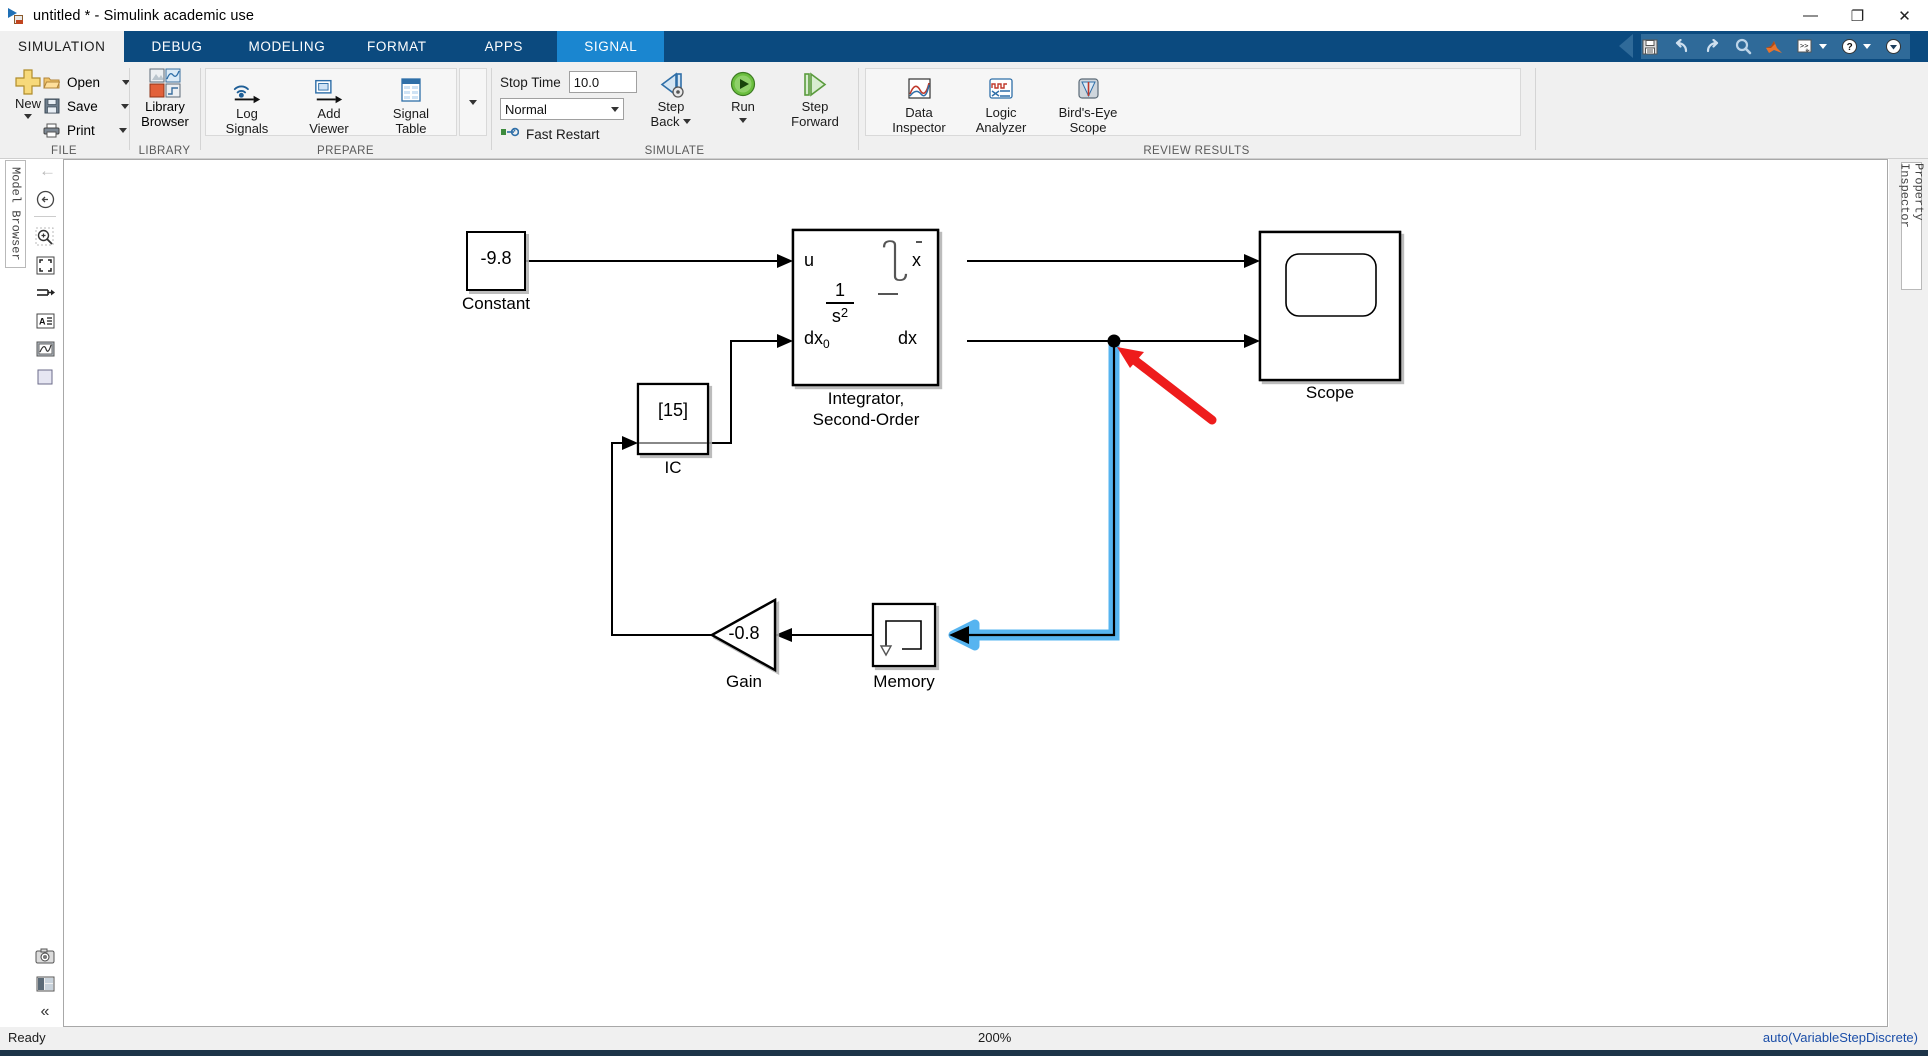 The width and height of the screenshot is (1928, 1056). I want to click on tab-signal: SIGNAL, so click(611, 46).